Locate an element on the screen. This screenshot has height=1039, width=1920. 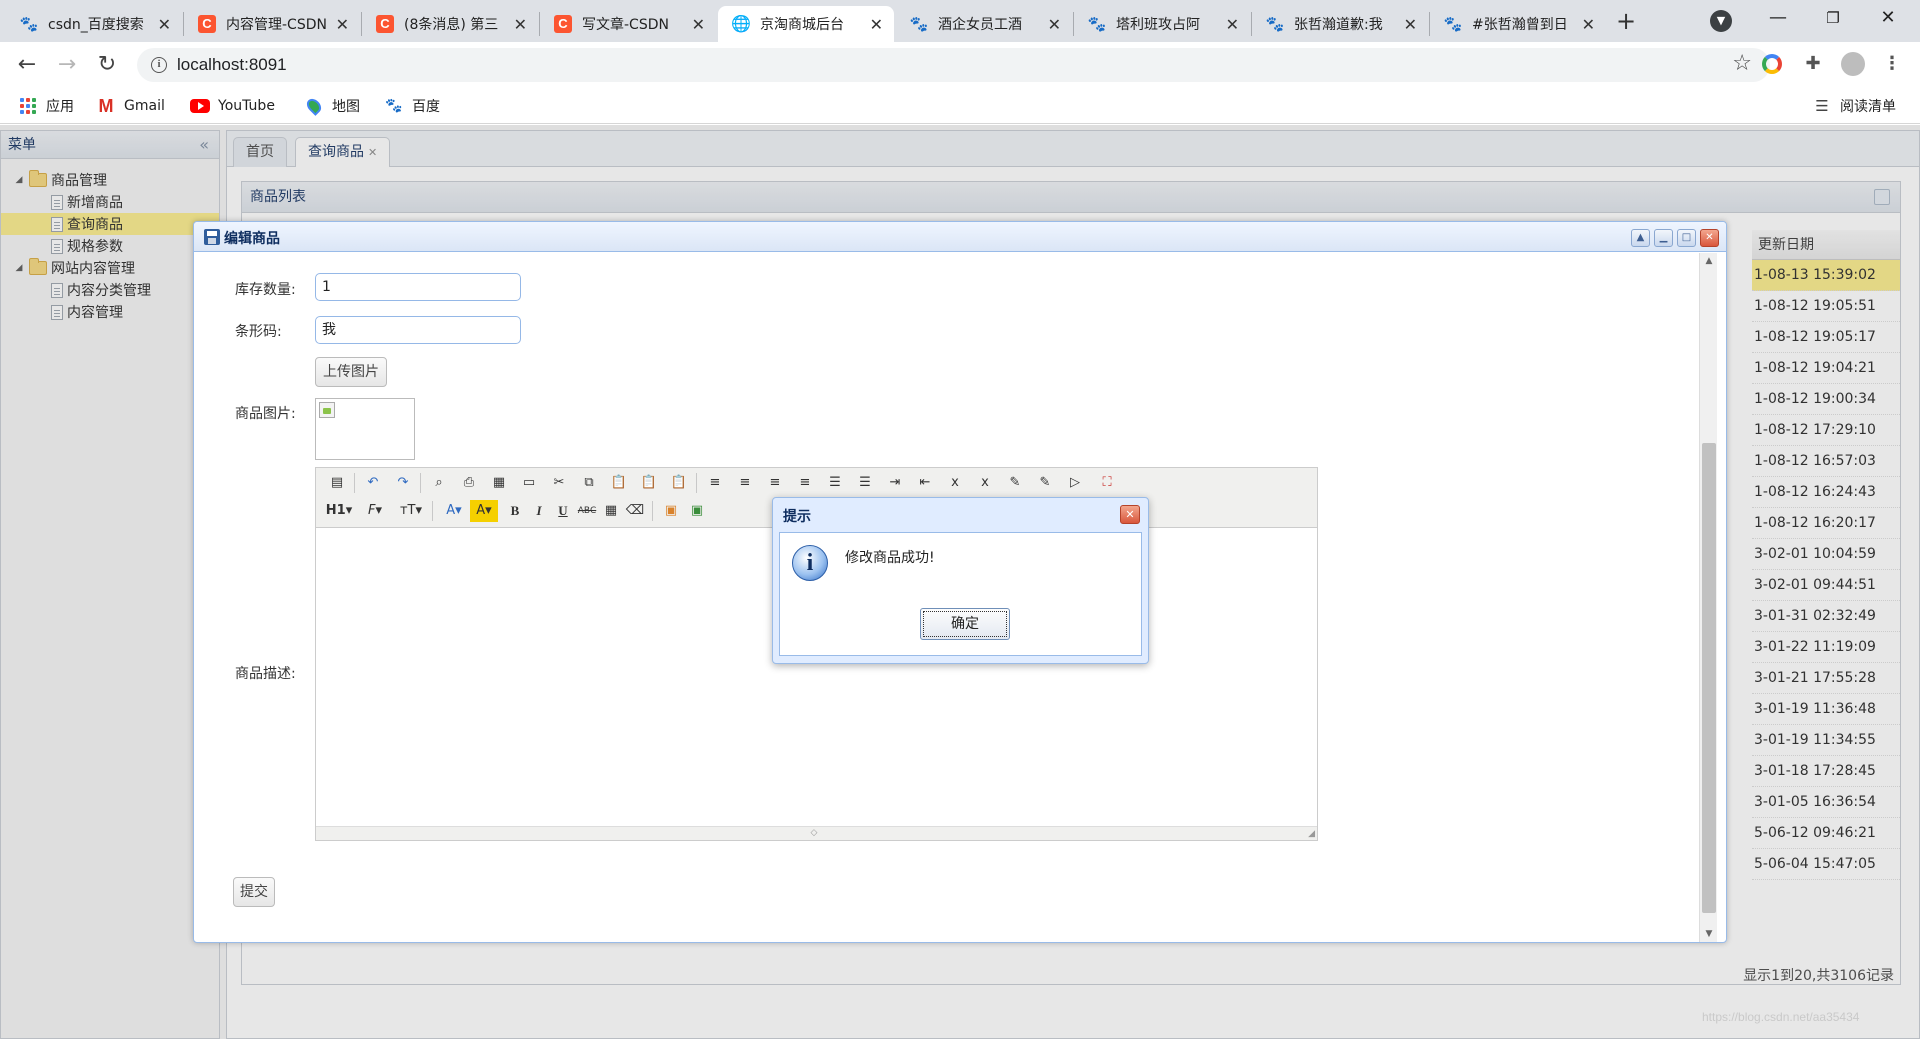
insert-image-icon: ▣ is located at coordinates (671, 511).